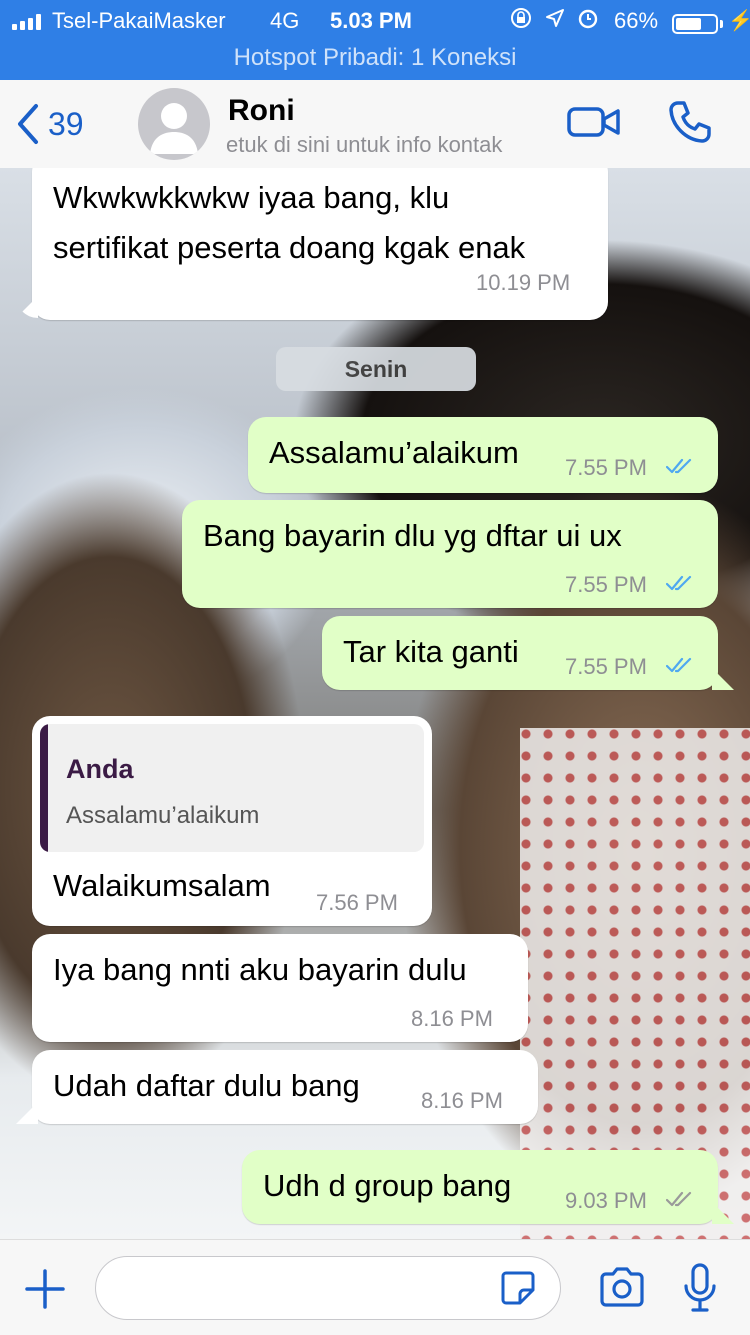 The image size is (750, 1335). I want to click on battery-percent: 66%, so click(636, 20).